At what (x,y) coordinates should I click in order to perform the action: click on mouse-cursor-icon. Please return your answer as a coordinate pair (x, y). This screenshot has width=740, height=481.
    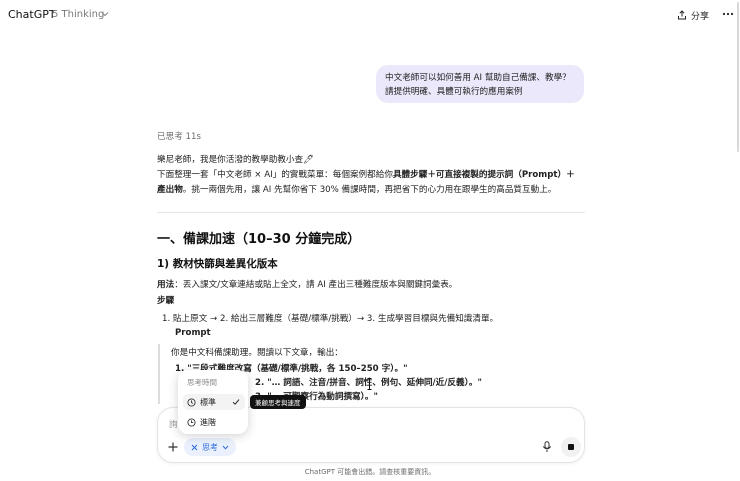
    Looking at the image, I should click on (369, 384).